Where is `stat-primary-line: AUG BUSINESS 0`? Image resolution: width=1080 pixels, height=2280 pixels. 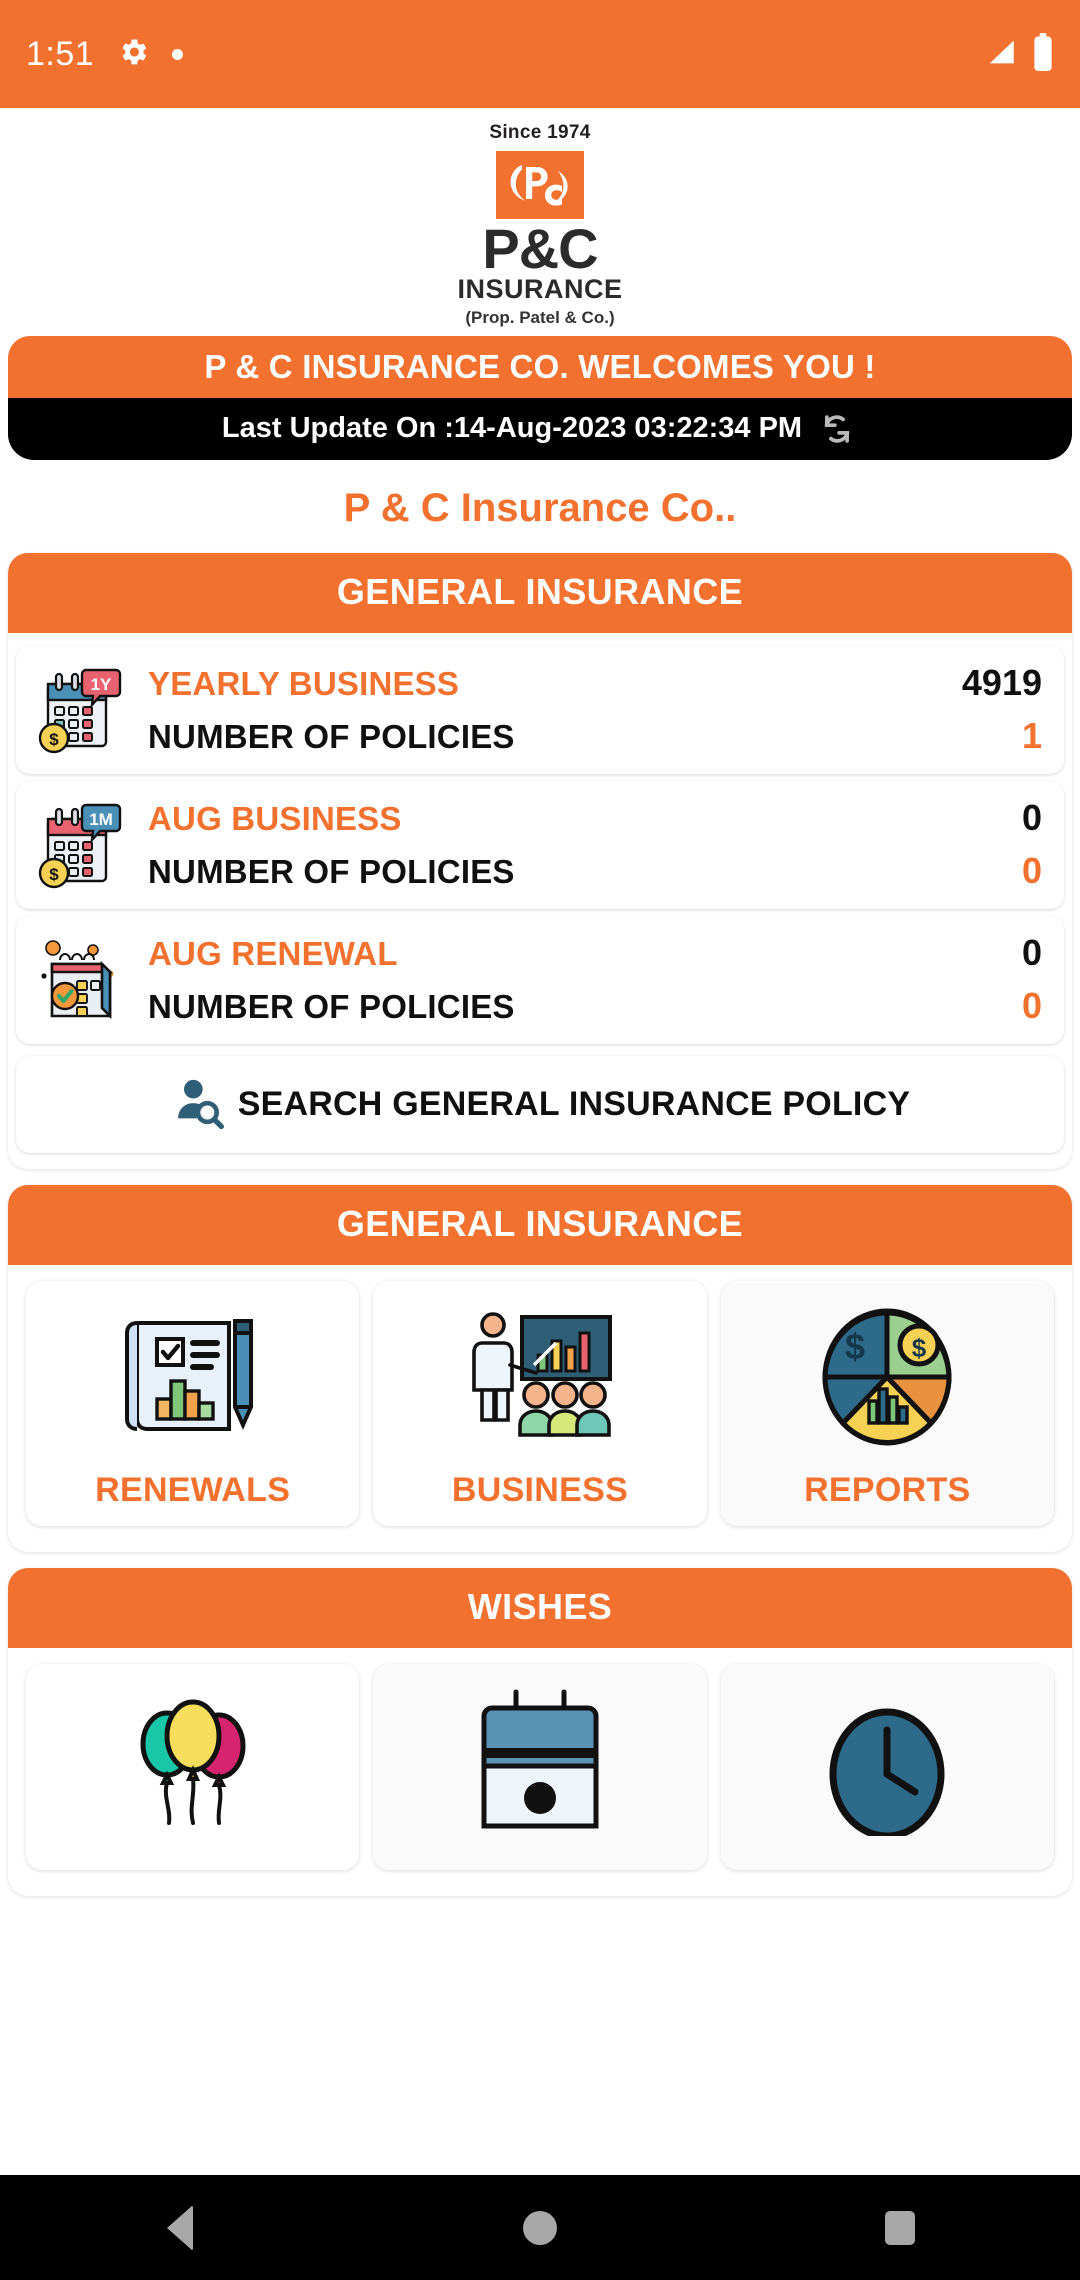
stat-primary-line: AUG BUSINESS 0 is located at coordinates (595, 818).